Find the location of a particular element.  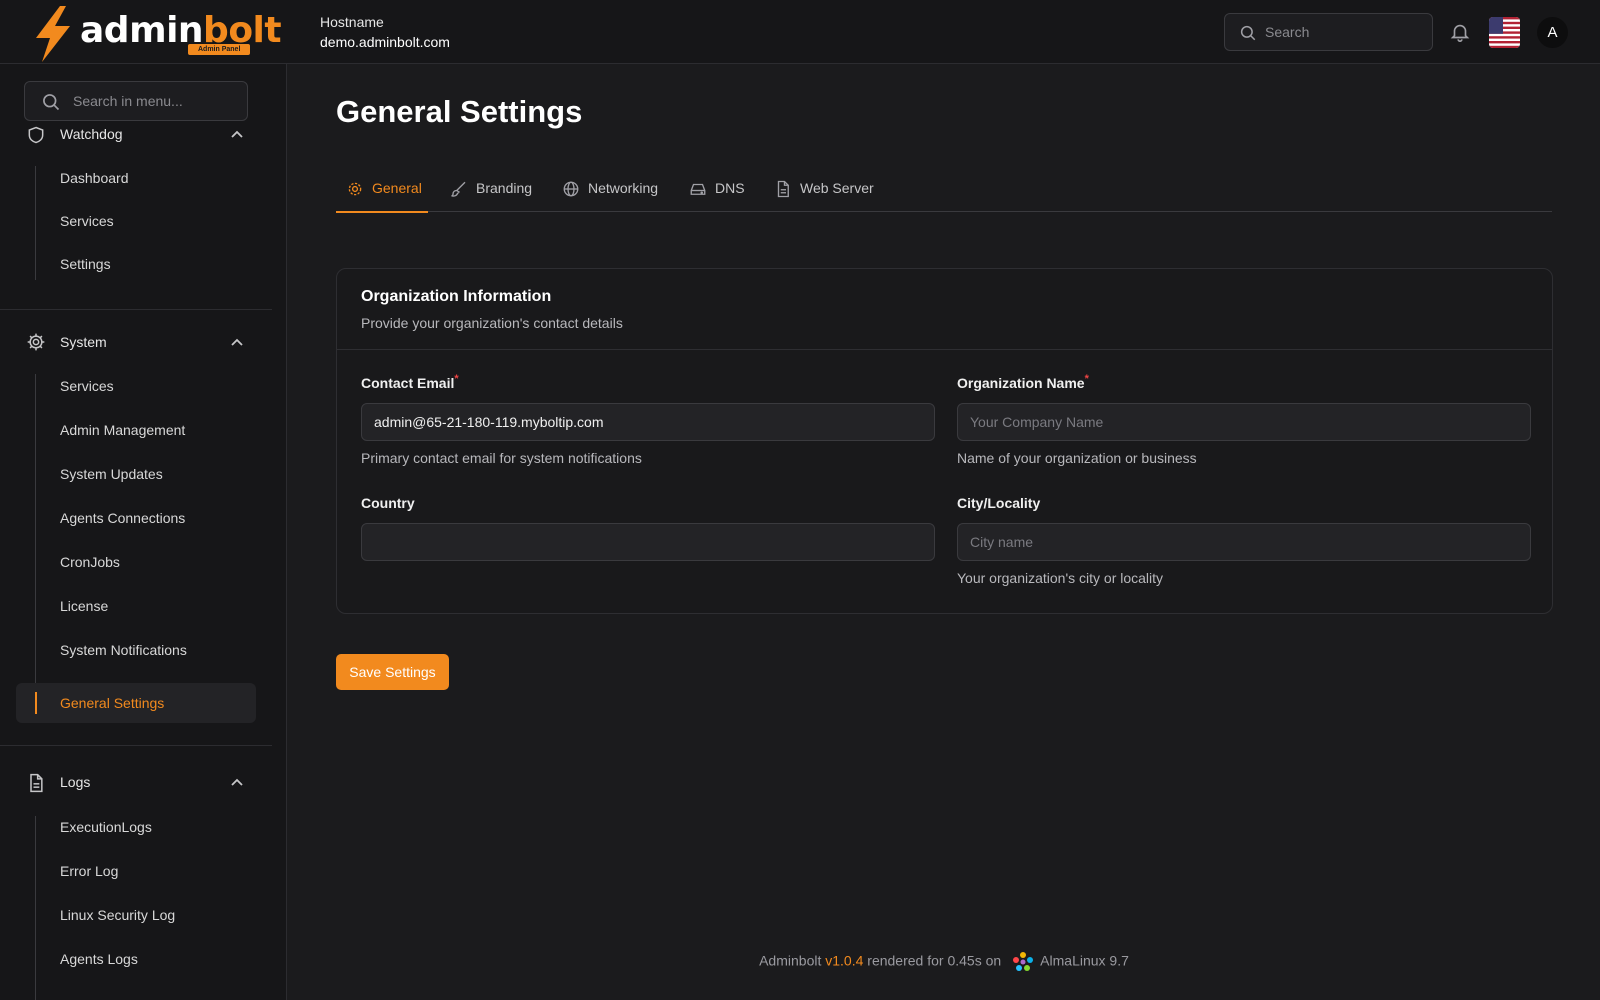

logo-wordmark: adminbolt is located at coordinates (181, 30).